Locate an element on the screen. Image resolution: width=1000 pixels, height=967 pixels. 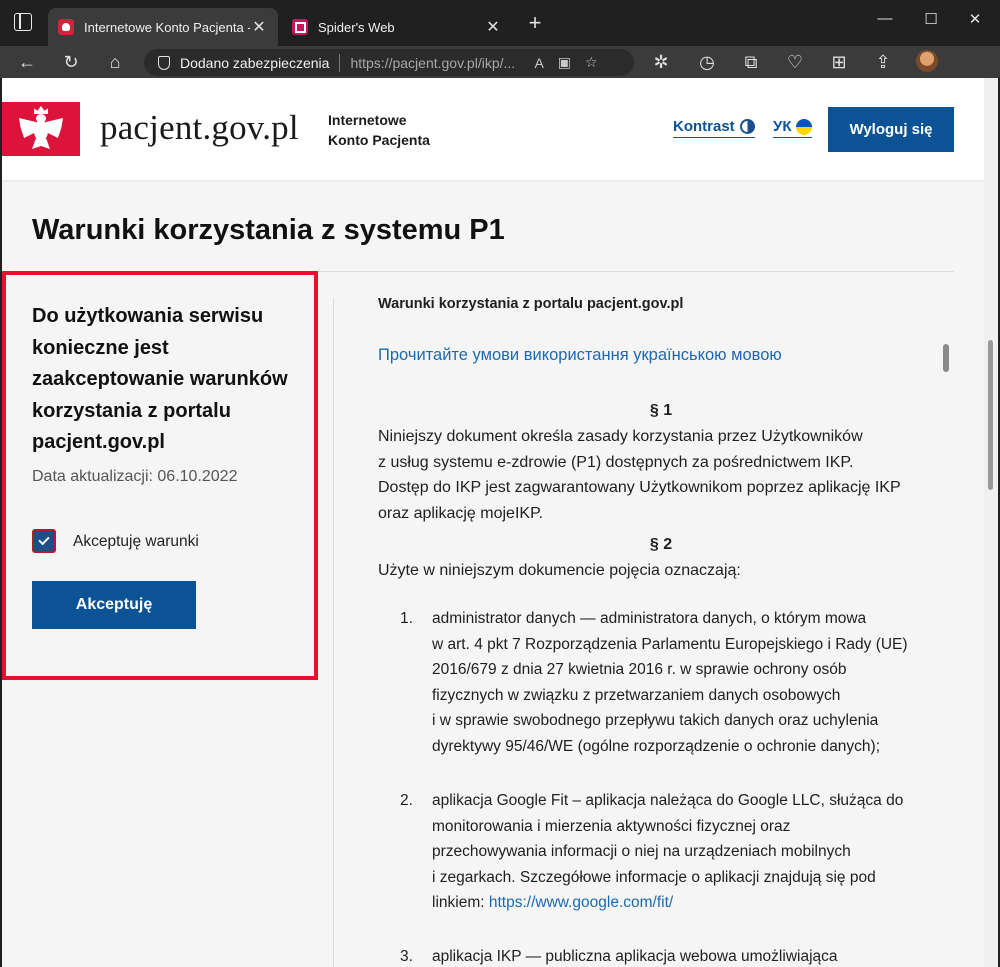
link-prefix: linkiem: is located at coordinates (460, 902).